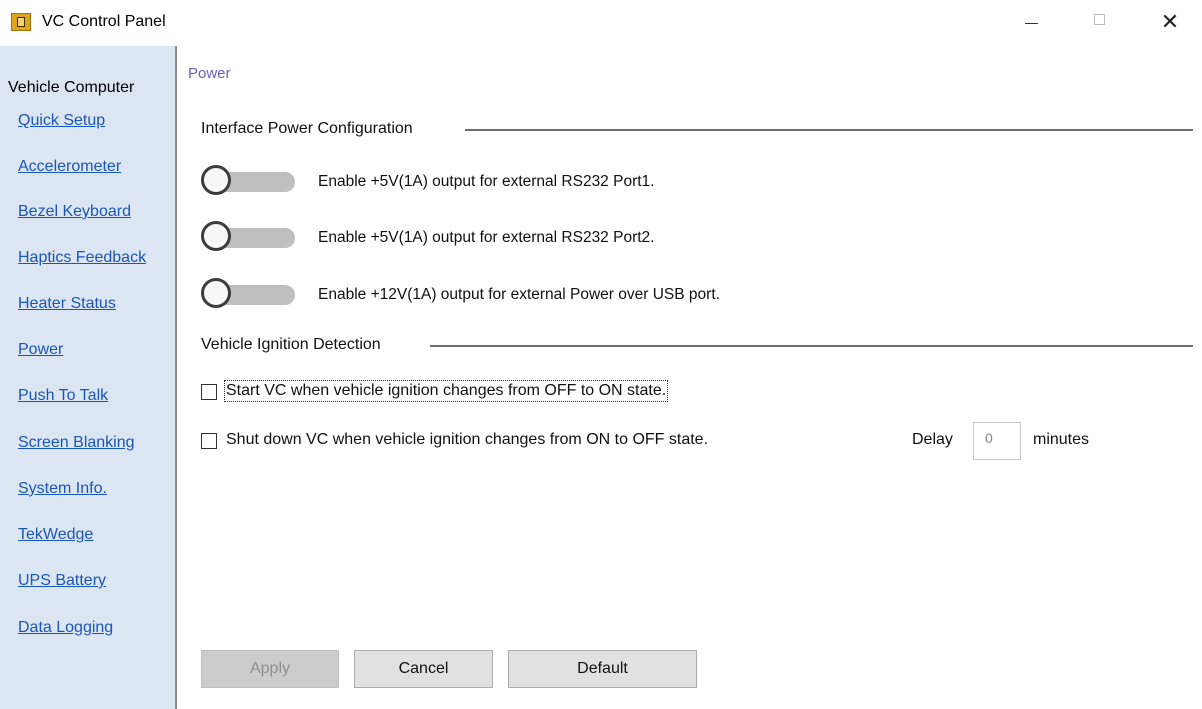 The image size is (1202, 709). What do you see at coordinates (1031, 23) in the screenshot?
I see `minimize-button` at bounding box center [1031, 23].